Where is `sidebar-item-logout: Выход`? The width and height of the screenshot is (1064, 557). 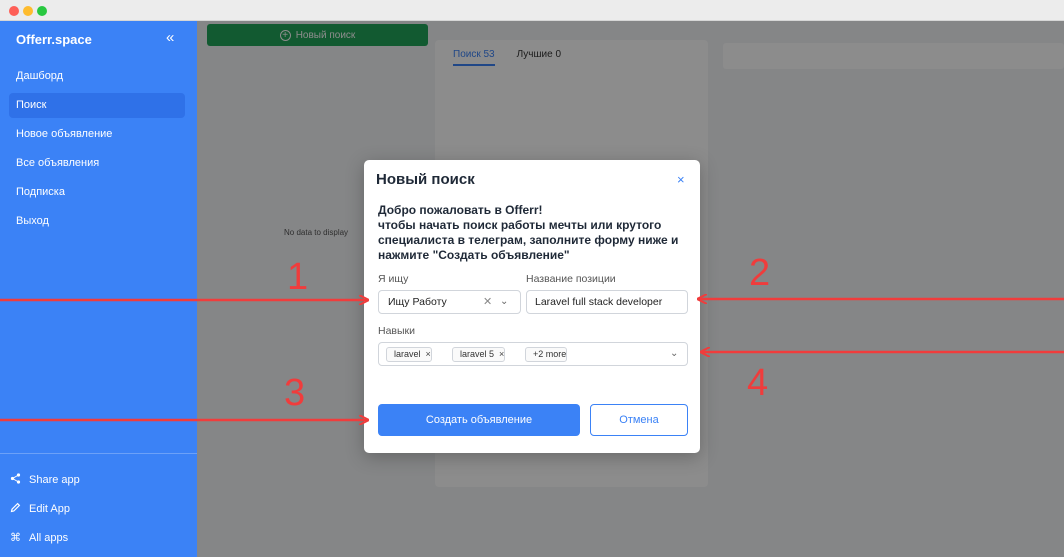
sidebar-item-logout: Выход is located at coordinates (97, 221).